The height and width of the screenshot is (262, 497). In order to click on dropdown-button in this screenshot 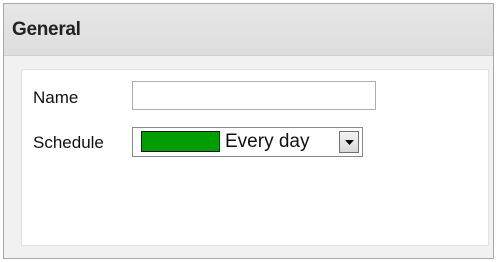, I will do `click(349, 142)`.